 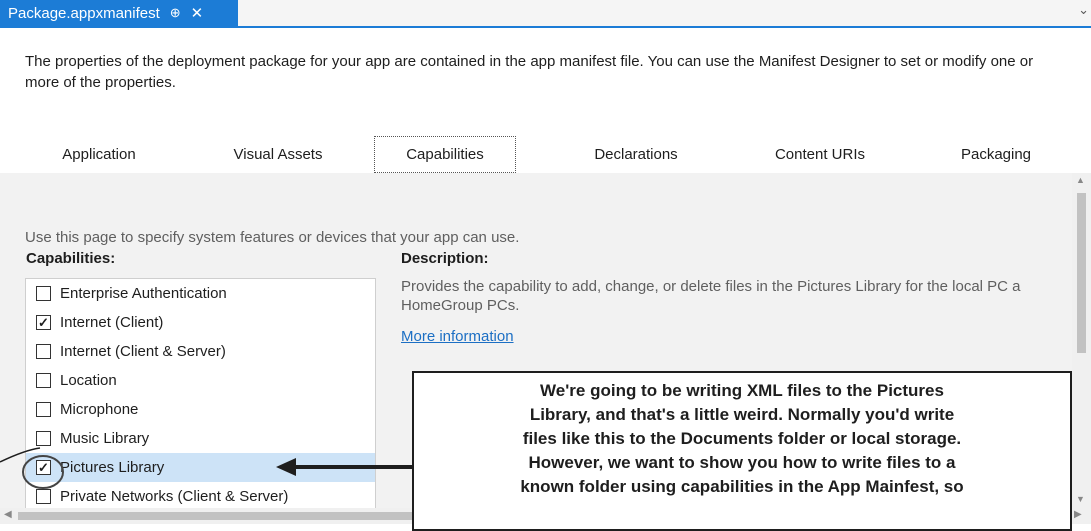 What do you see at coordinates (286, 467) in the screenshot?
I see `arrow-head` at bounding box center [286, 467].